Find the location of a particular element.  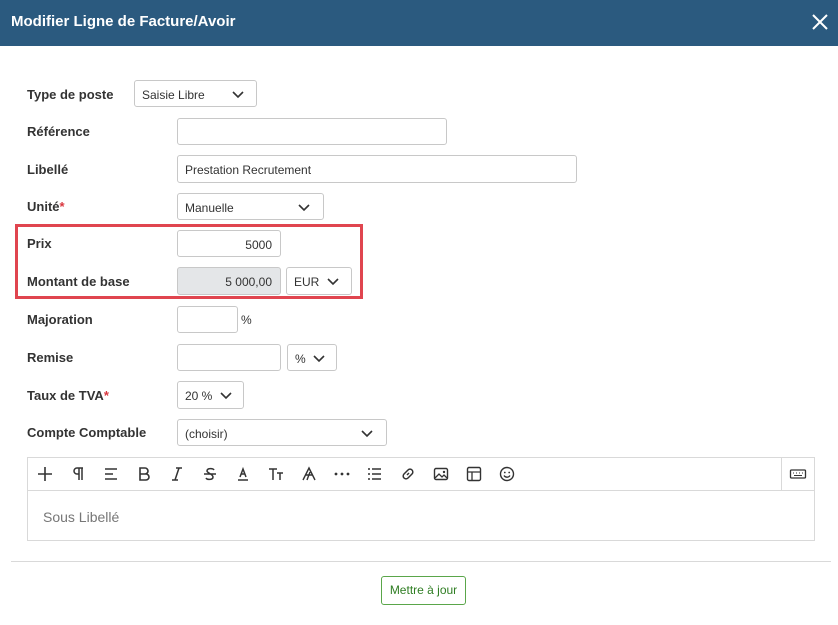

italic-icon is located at coordinates (177, 474).